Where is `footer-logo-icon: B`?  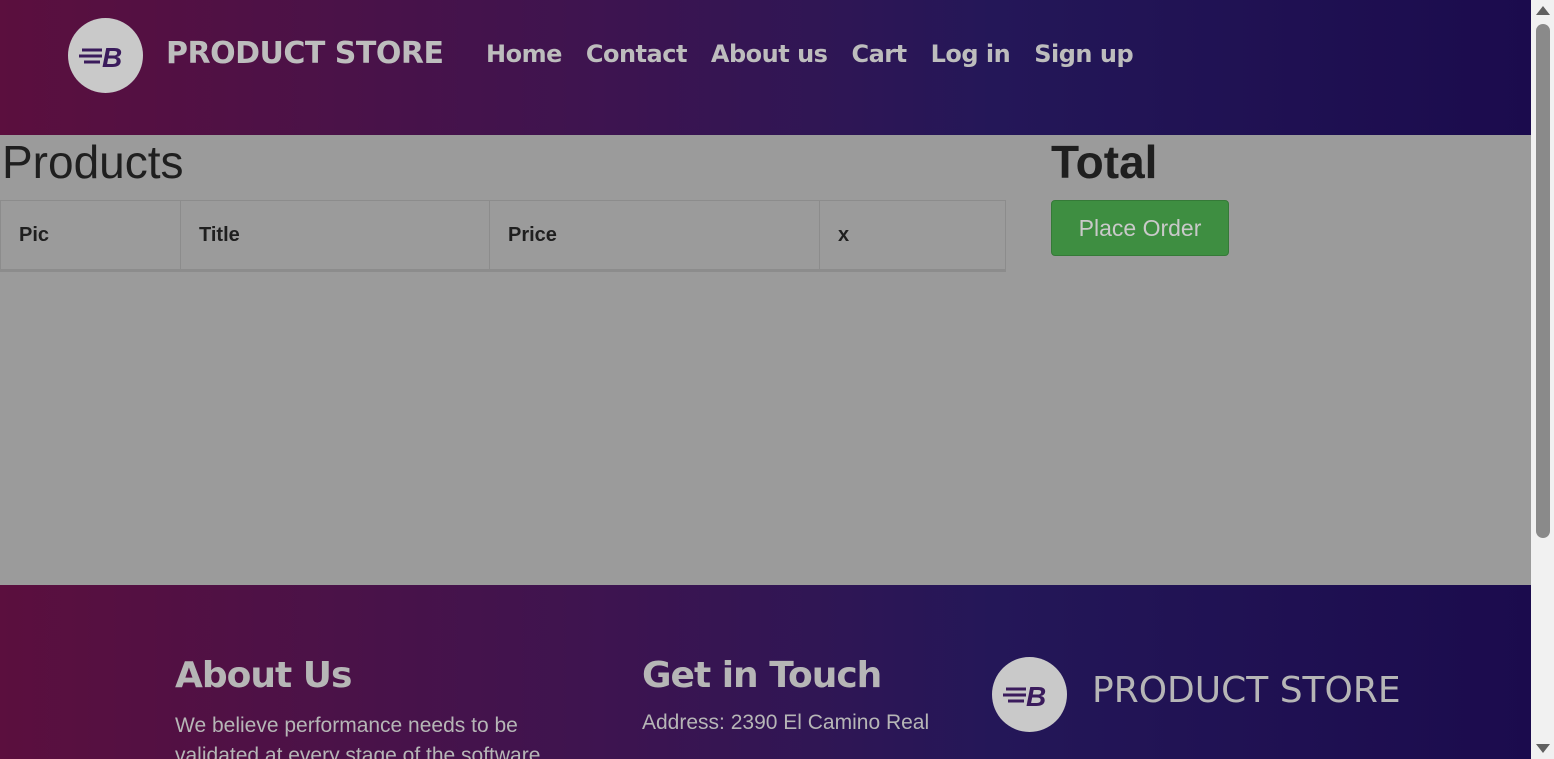
footer-logo-icon: B is located at coordinates (1029, 694).